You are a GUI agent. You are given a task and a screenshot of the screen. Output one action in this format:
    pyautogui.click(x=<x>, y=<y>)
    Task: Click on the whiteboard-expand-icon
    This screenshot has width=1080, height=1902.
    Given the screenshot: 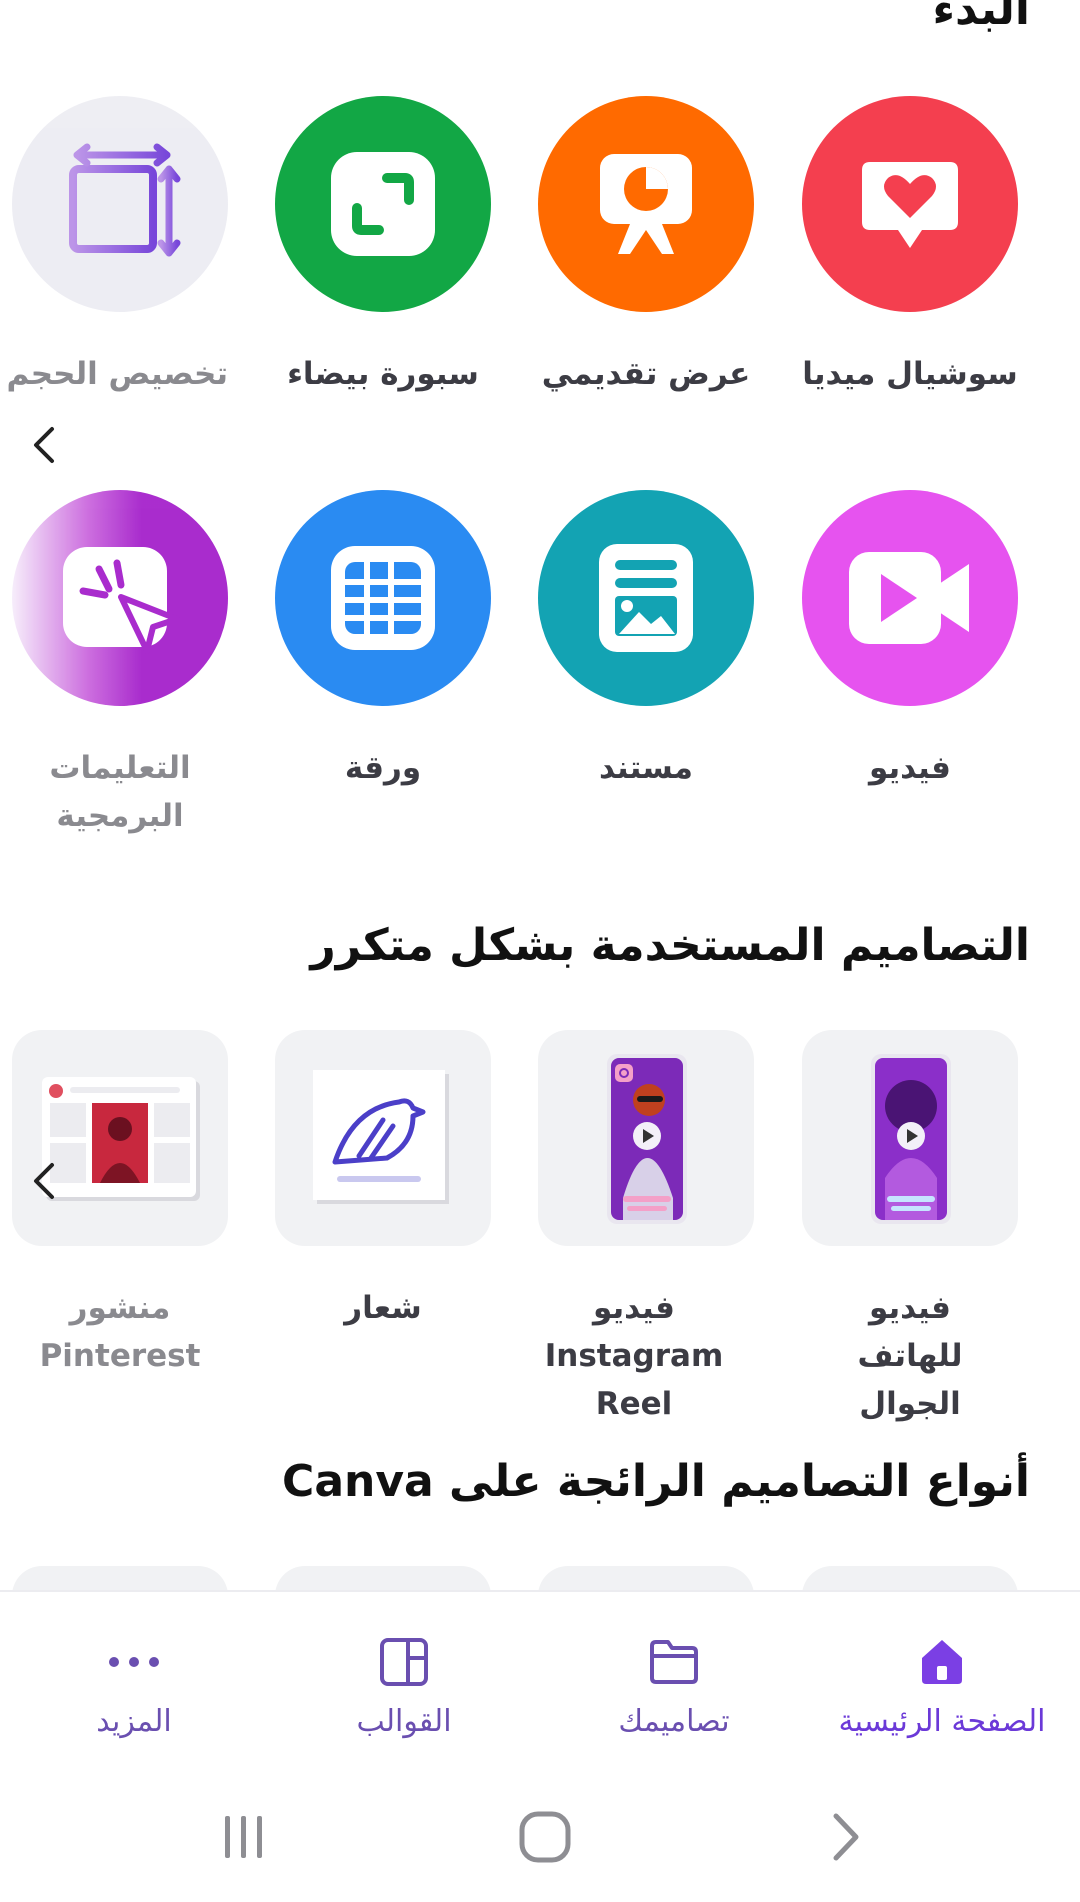 What is the action you would take?
    pyautogui.click(x=383, y=204)
    